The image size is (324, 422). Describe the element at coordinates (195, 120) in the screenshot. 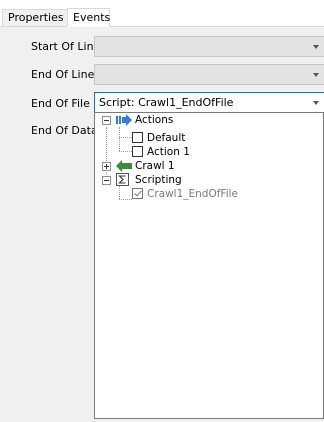

I see `tree-node-actions: Actions` at that location.